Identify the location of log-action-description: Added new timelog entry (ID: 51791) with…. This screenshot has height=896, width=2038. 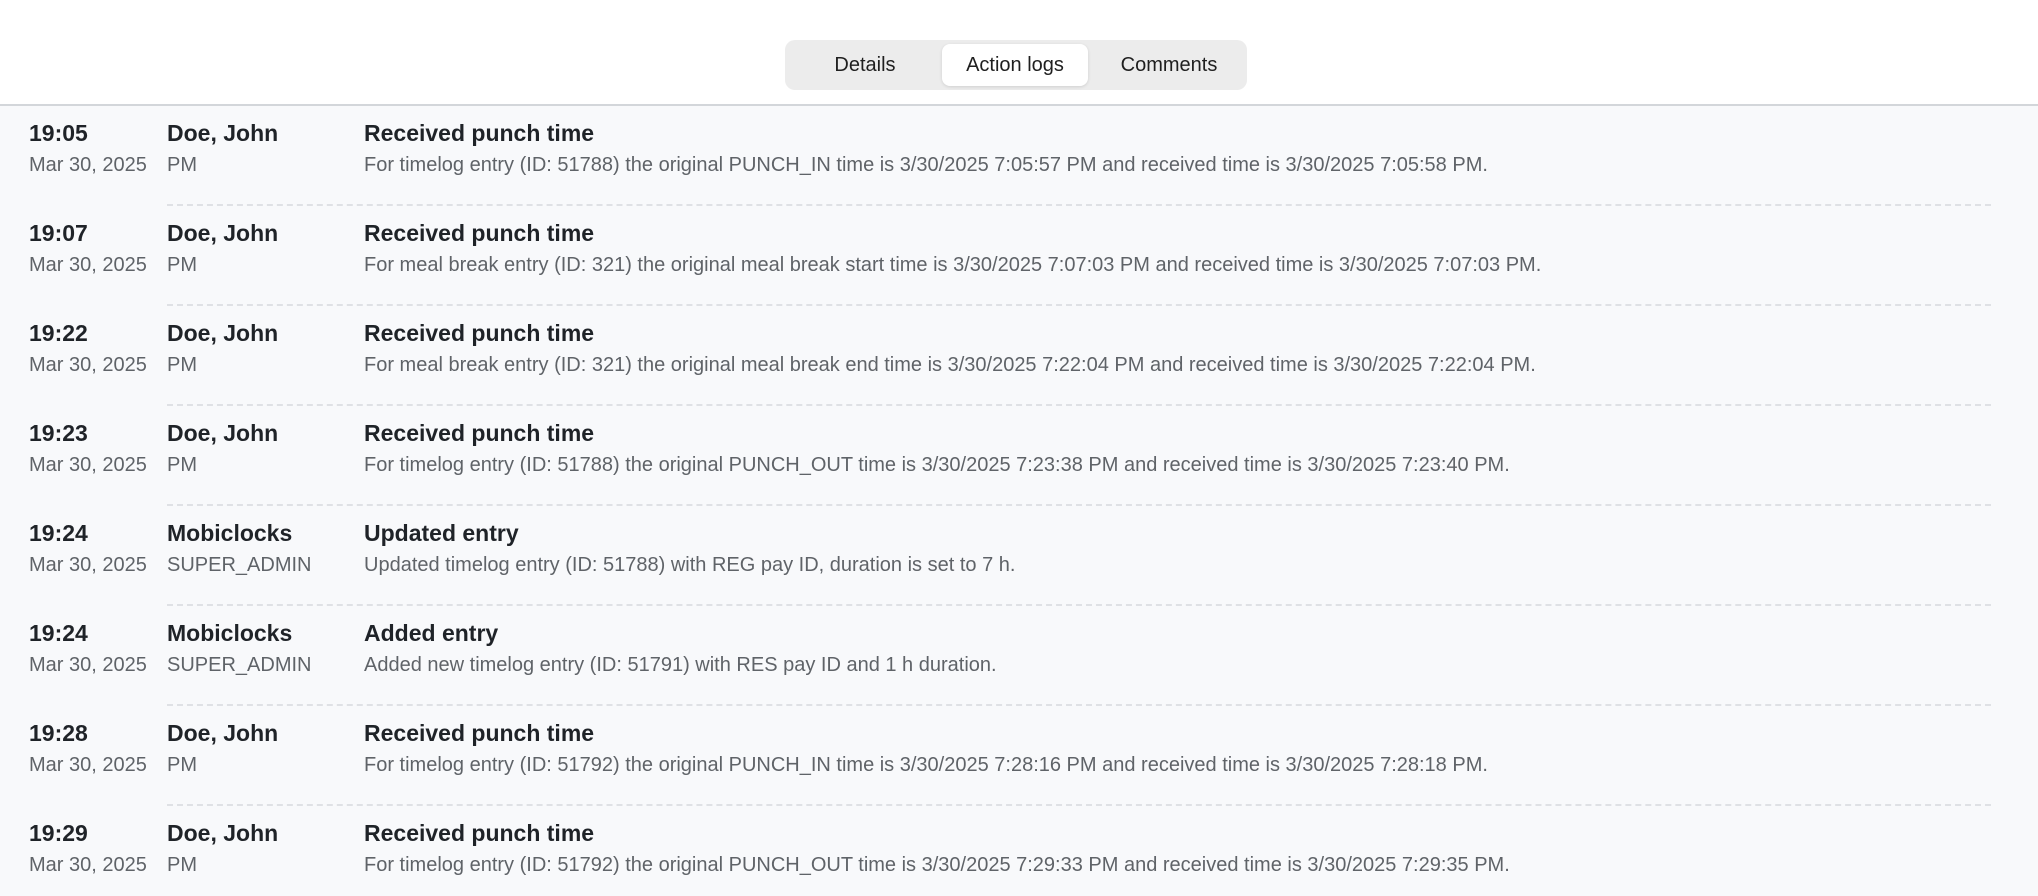
(680, 665).